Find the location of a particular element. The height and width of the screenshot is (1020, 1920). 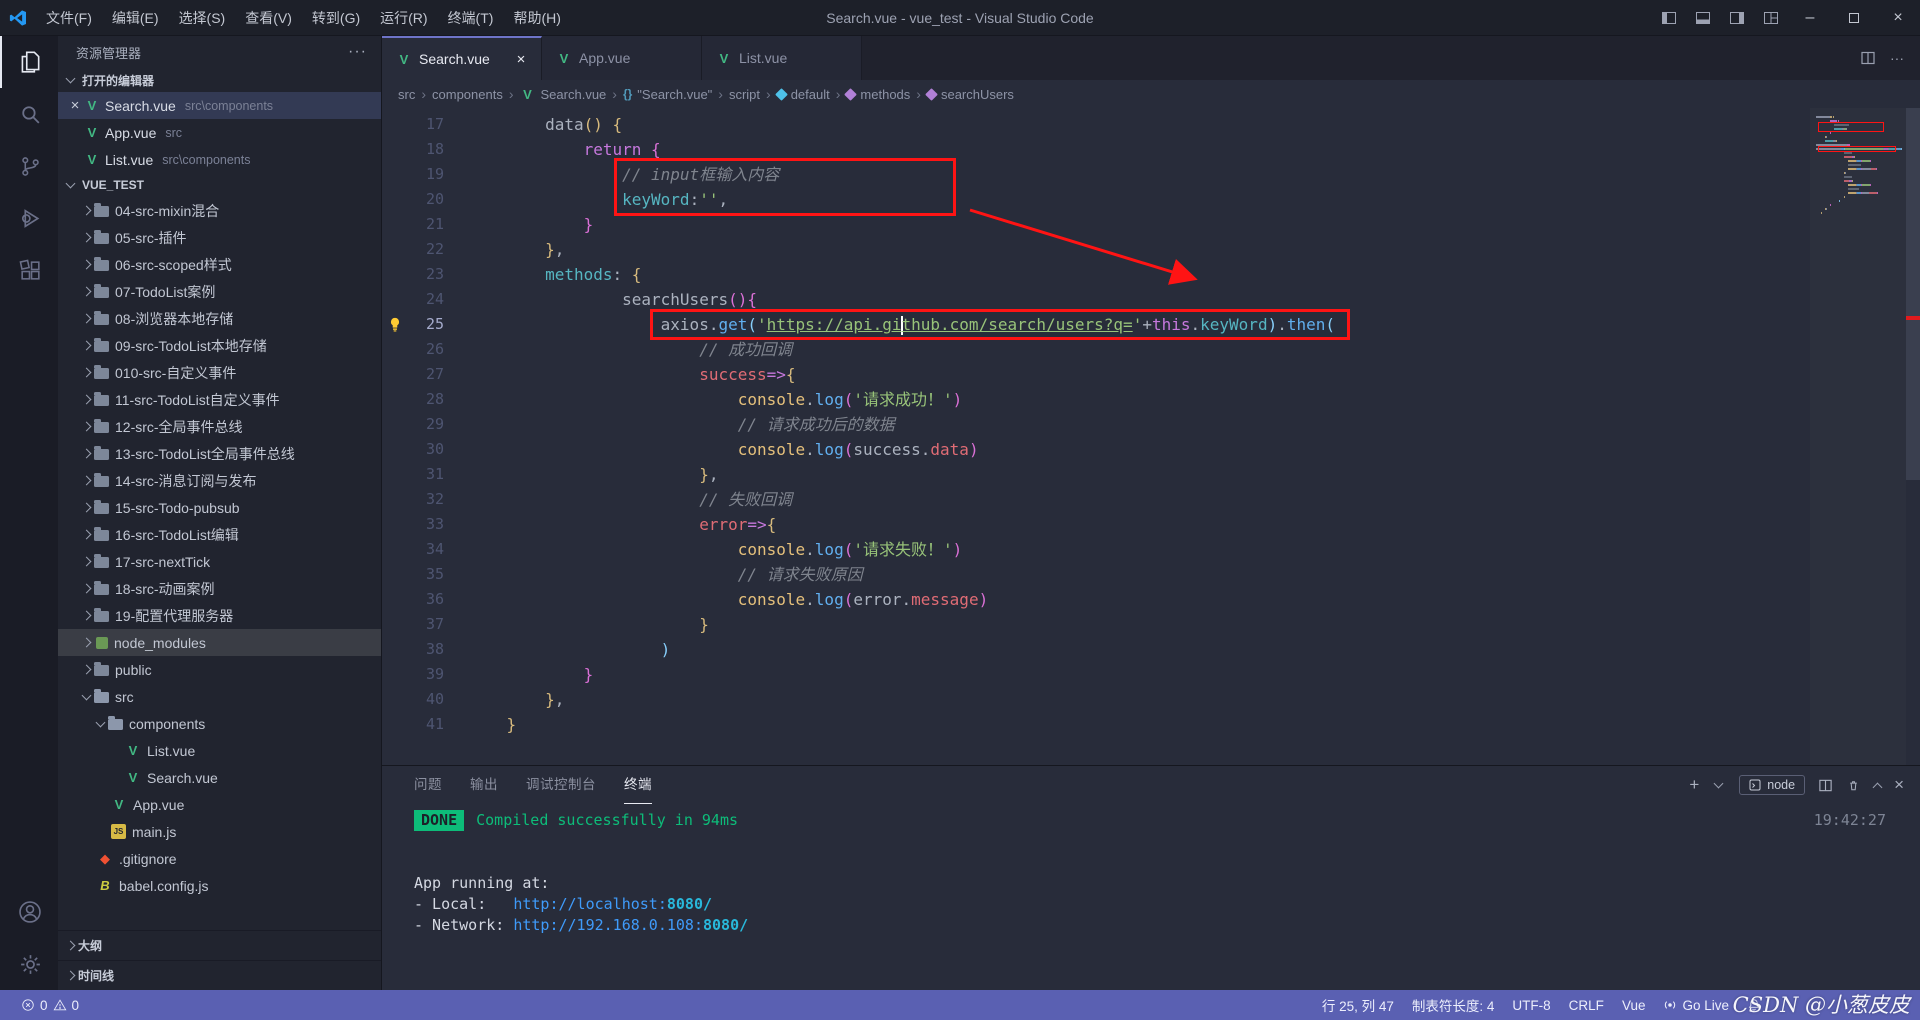

code-line-34: 34 console.log('请求失败！') is located at coordinates (1091, 549).